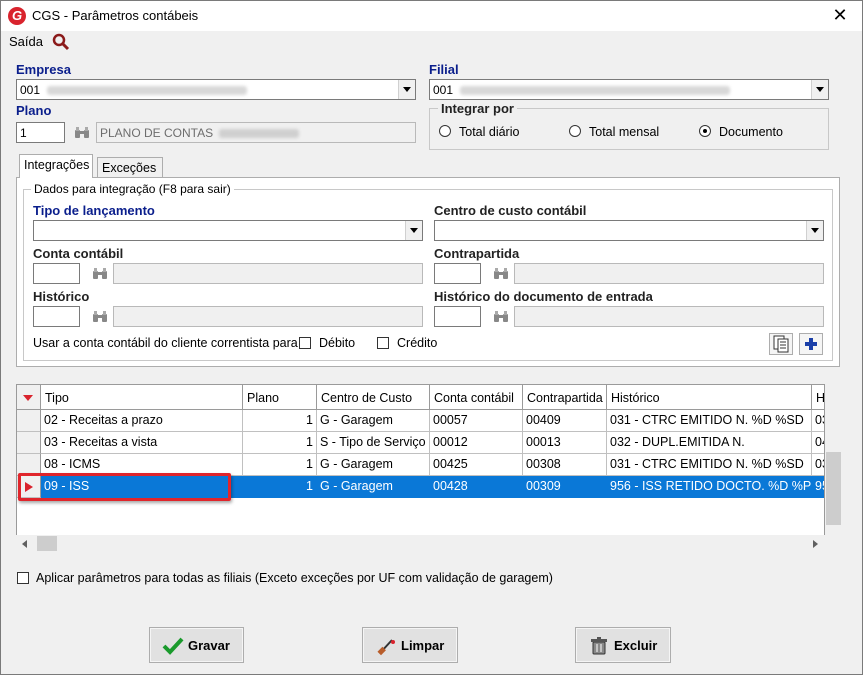 The width and height of the screenshot is (863, 675). Describe the element at coordinates (575, 131) in the screenshot. I see `radio-total-mensal` at that location.